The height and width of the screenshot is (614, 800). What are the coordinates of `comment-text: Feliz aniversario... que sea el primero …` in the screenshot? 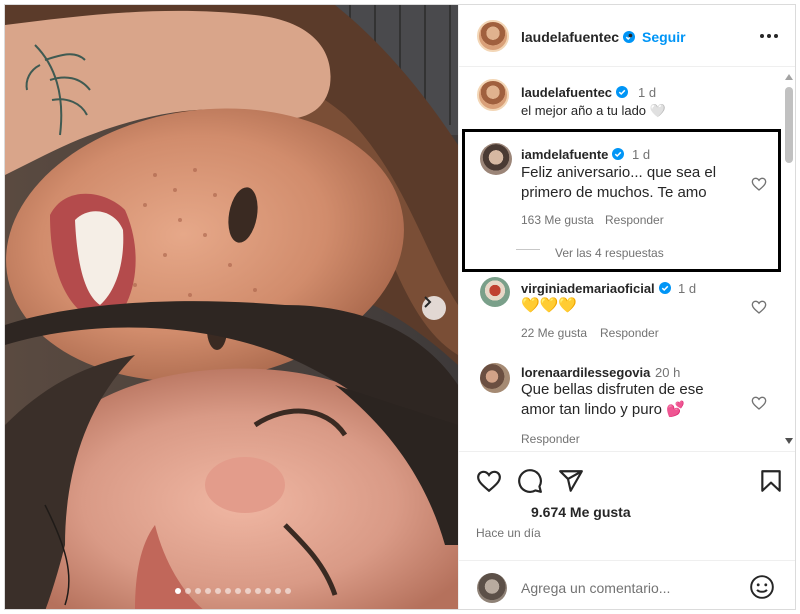 It's located at (618, 183).